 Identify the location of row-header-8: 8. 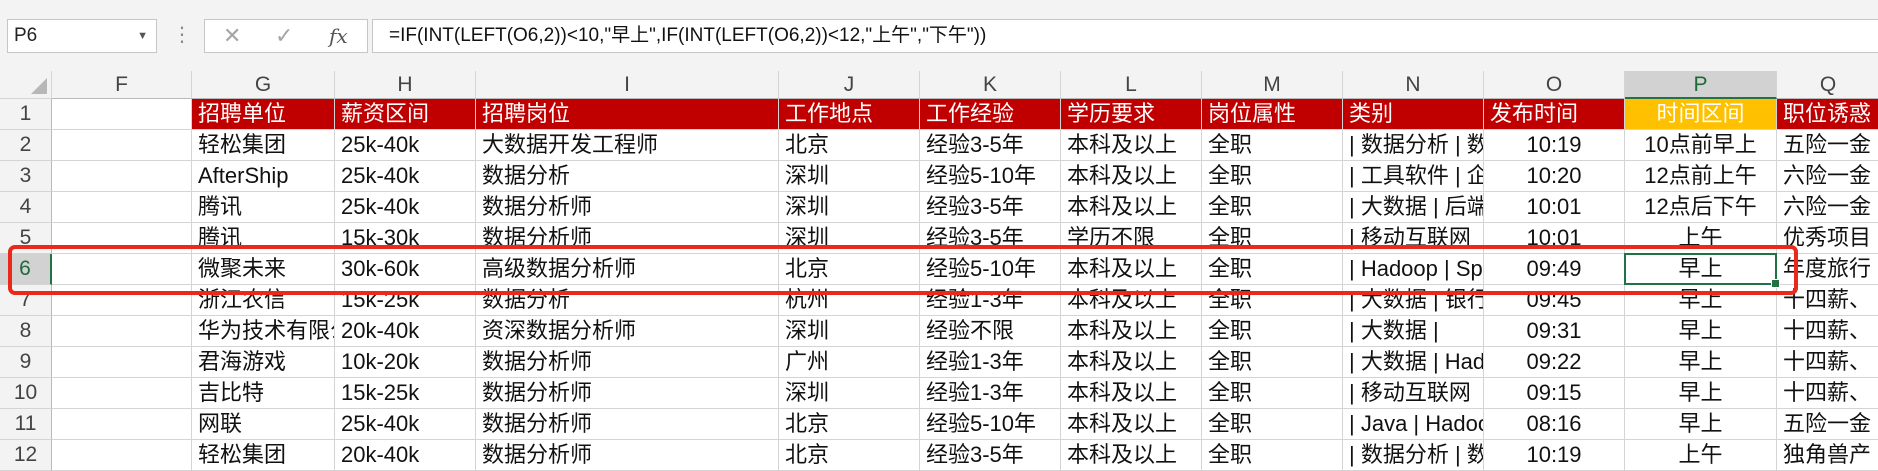
(26, 331).